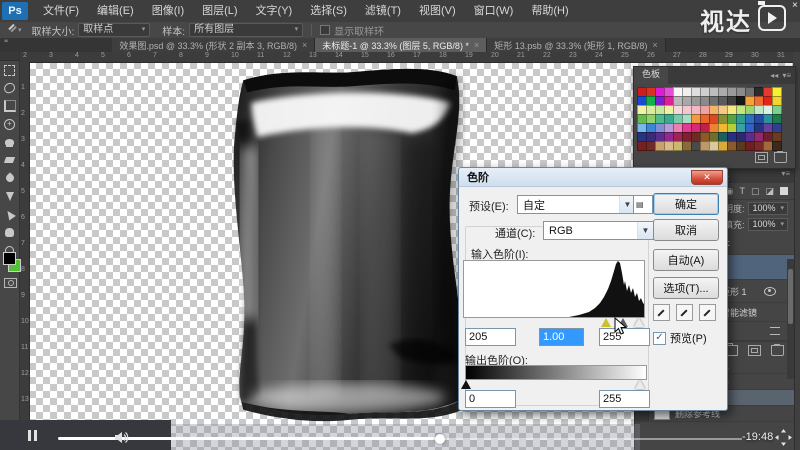 This screenshot has width=800, height=450. What do you see at coordinates (274, 11) in the screenshot?
I see `menu-type: 文字(Y)` at bounding box center [274, 11].